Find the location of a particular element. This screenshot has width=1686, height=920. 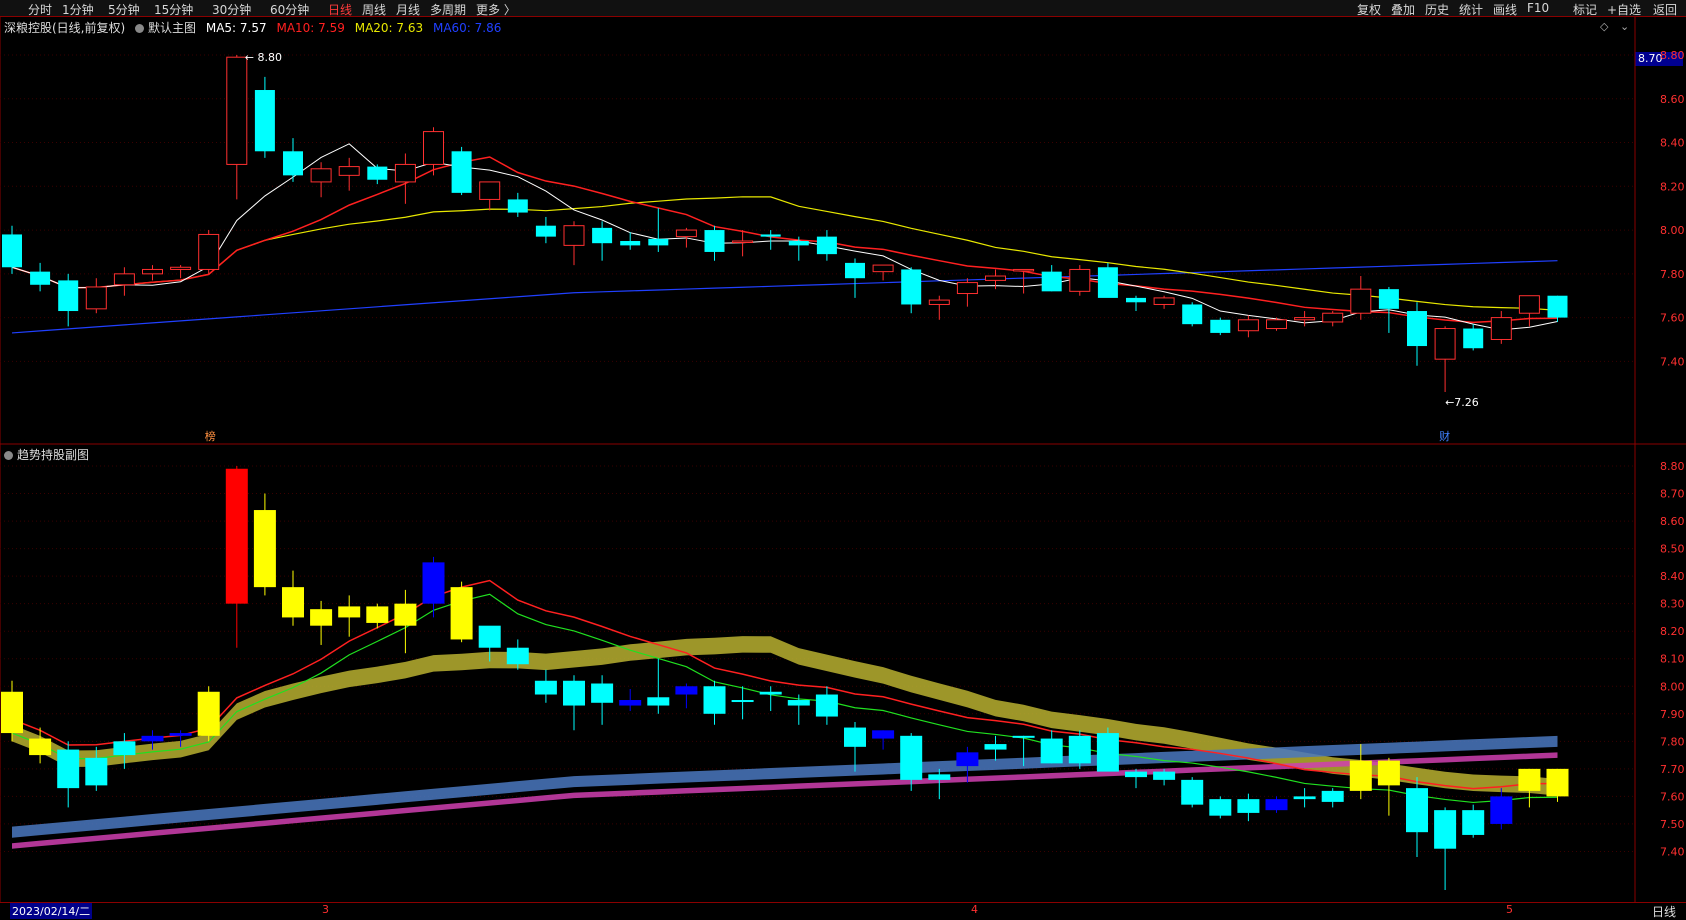

sub-y-tick: 8.70 is located at coordinates (1672, 494).